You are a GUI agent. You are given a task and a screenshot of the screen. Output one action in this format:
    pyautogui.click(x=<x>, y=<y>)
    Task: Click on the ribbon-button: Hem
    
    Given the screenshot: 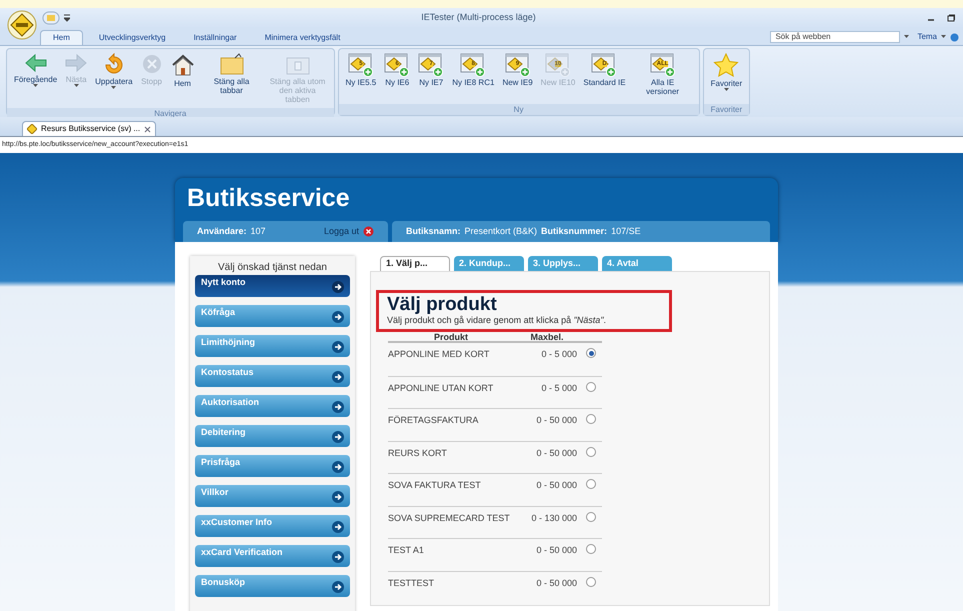 What is the action you would take?
    pyautogui.click(x=183, y=78)
    